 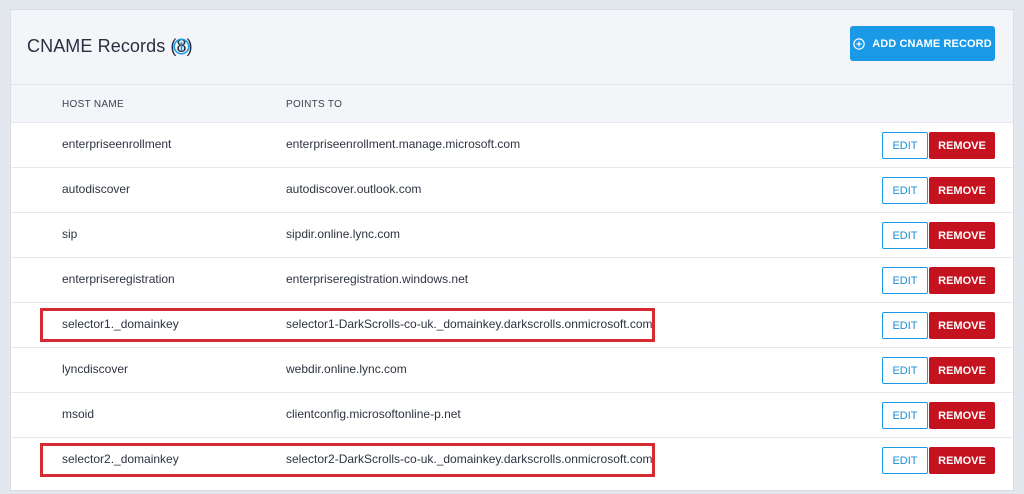 What do you see at coordinates (110, 46) in the screenshot?
I see `page-title: CNAME Records (8)` at bounding box center [110, 46].